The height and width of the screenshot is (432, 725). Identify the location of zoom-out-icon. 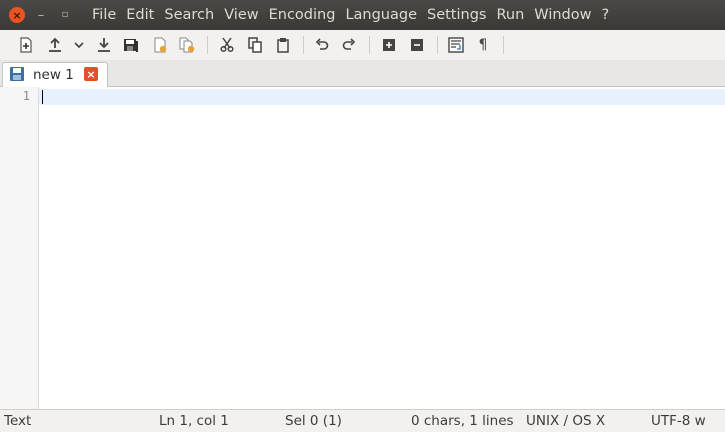
(417, 45).